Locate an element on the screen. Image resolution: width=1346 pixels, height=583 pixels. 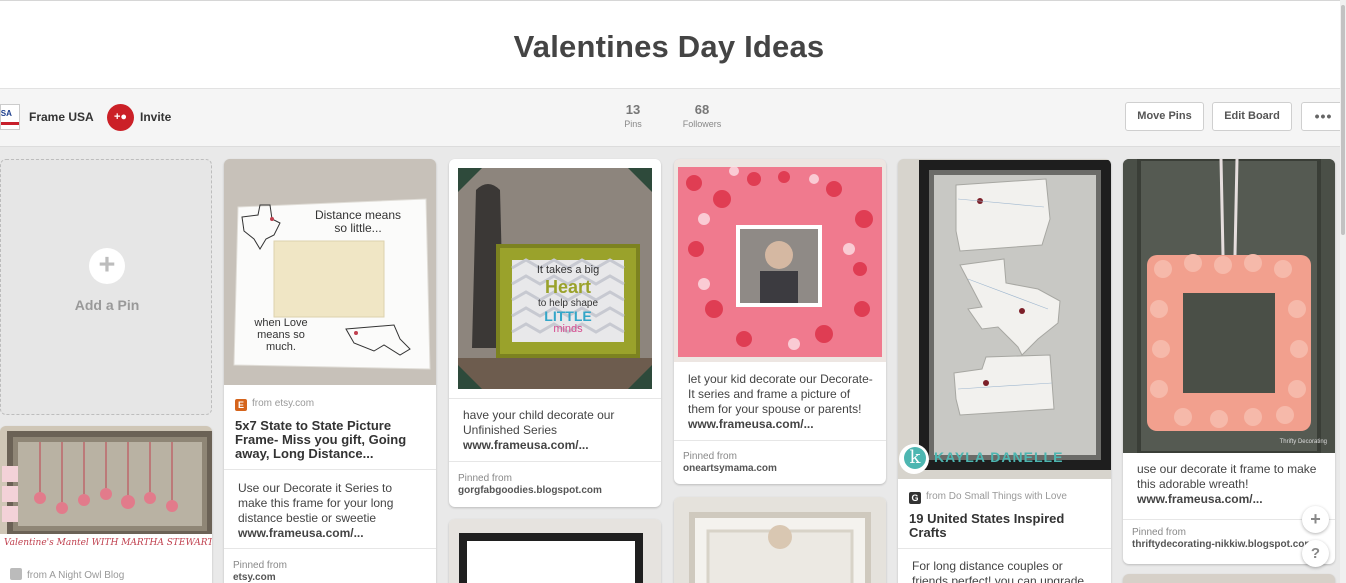
pin-image-ornate-frame is located at coordinates (780, 540).